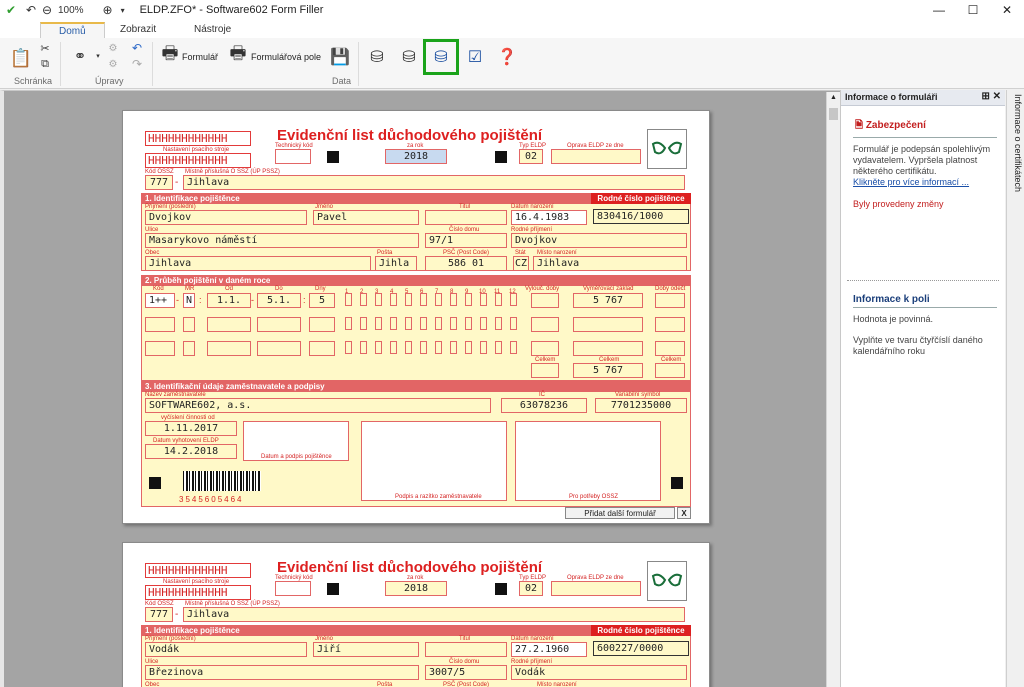 The image size is (1024, 687). I want to click on form-help-icon: ❓, so click(507, 57).